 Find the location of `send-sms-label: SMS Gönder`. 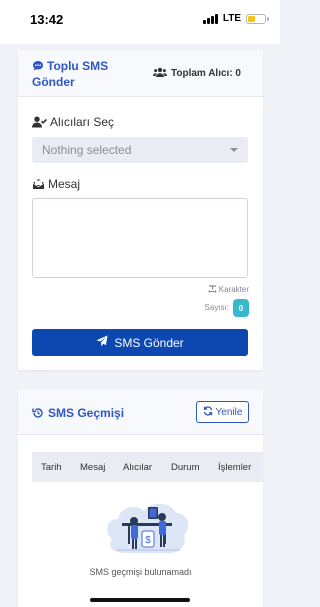

send-sms-label: SMS Gönder is located at coordinates (149, 342).